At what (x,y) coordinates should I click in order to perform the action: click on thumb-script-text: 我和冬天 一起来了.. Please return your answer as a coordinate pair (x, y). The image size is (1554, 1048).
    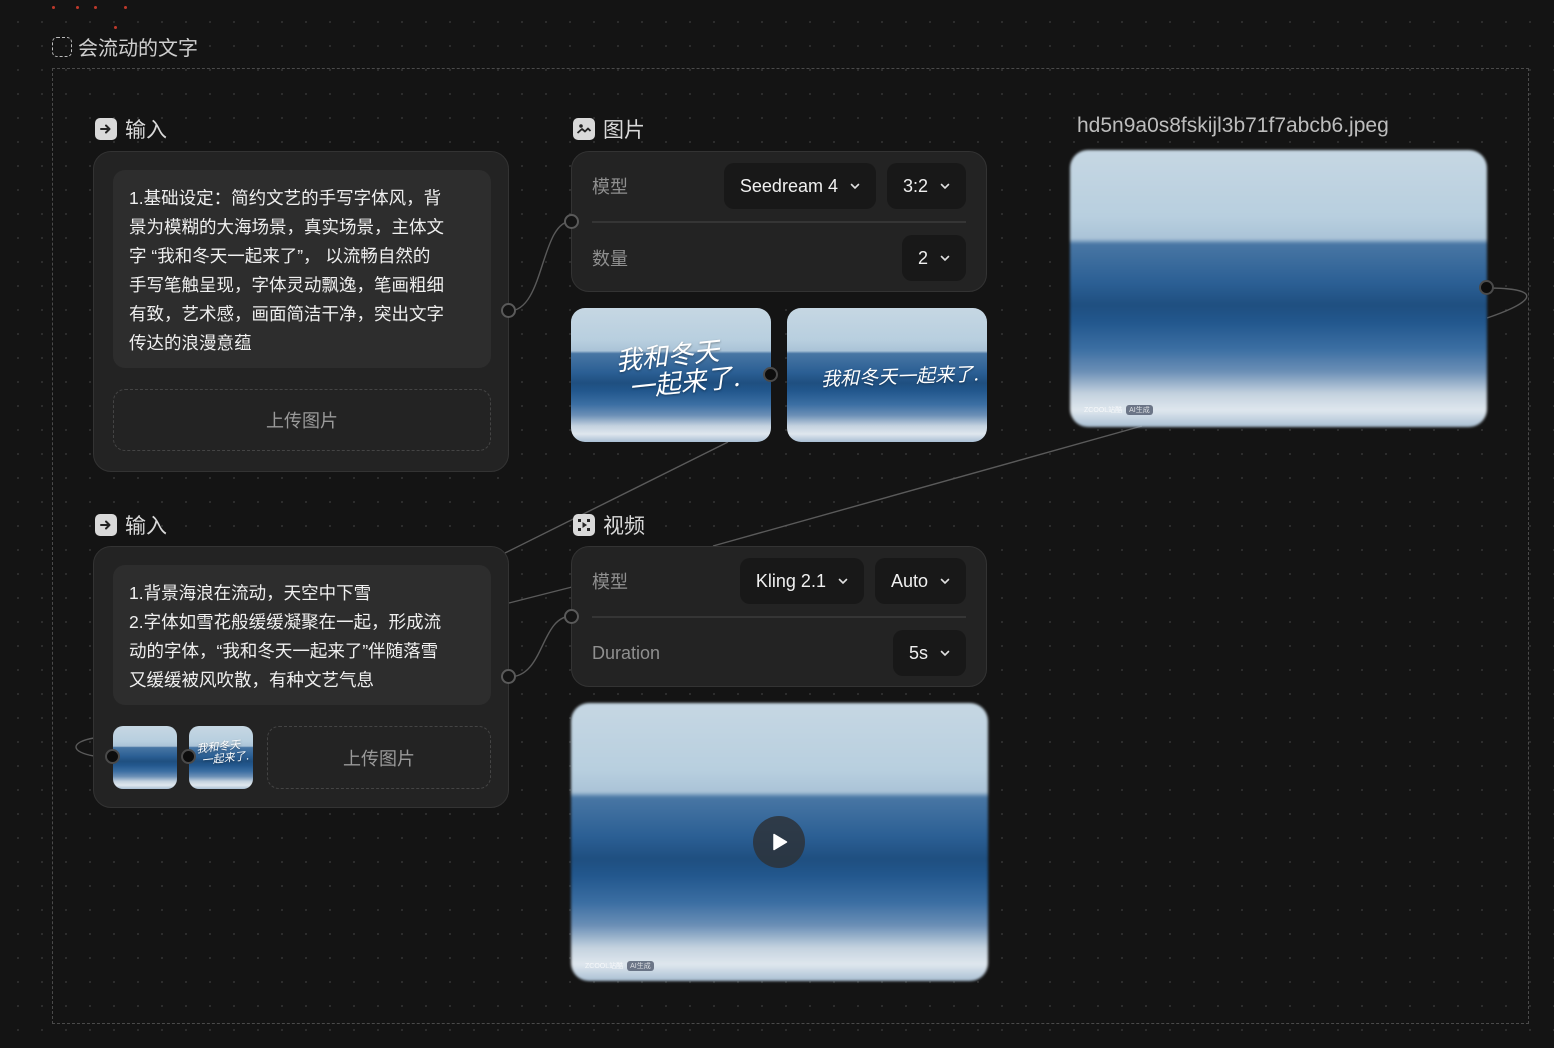
    Looking at the image, I should click on (223, 752).